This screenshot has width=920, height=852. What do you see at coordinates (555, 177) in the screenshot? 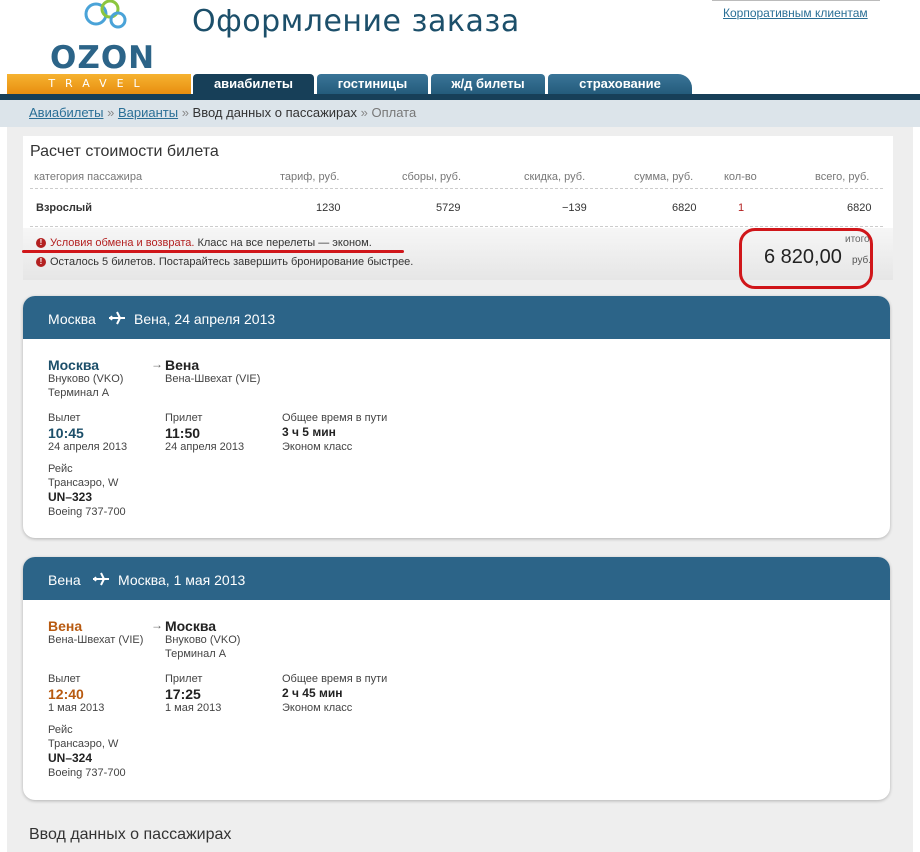
I see `col-discount: скидка, руб.` at bounding box center [555, 177].